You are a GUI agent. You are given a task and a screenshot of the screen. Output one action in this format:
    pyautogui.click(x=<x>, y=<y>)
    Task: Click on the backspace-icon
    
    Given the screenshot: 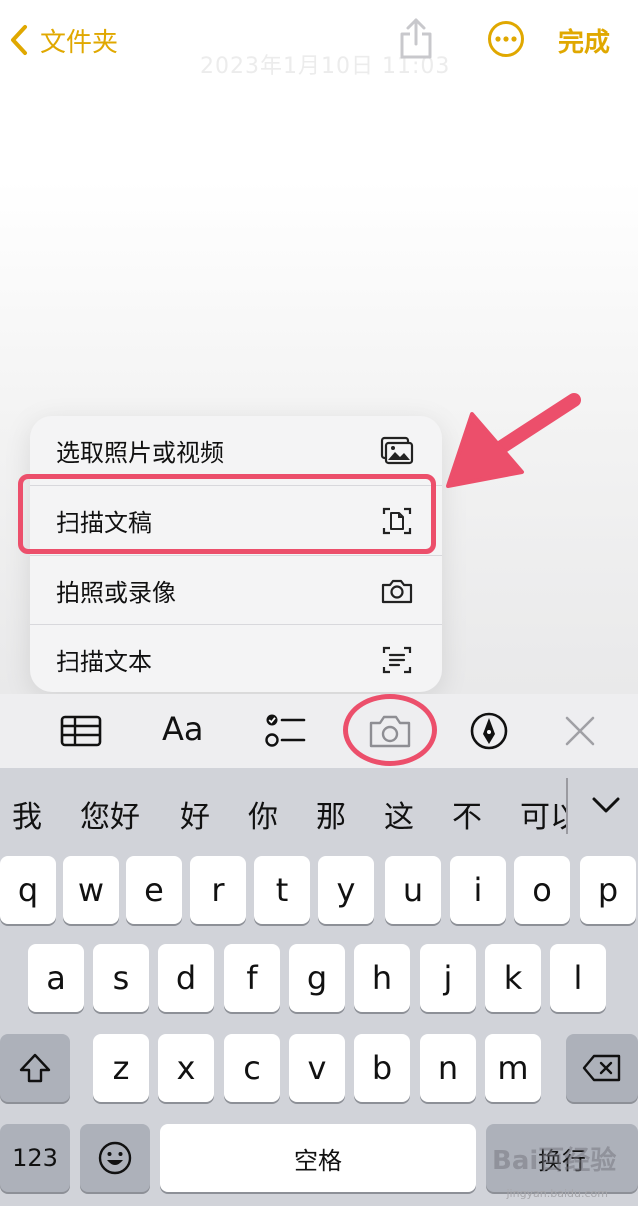 What is the action you would take?
    pyautogui.click(x=601, y=1068)
    